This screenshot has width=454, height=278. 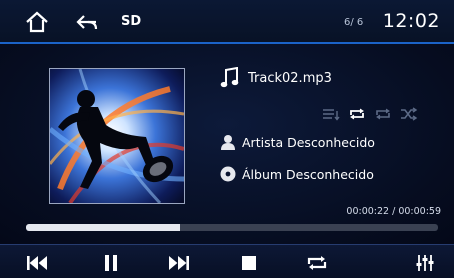 What do you see at coordinates (37, 263) in the screenshot?
I see `skip-previous-icon` at bounding box center [37, 263].